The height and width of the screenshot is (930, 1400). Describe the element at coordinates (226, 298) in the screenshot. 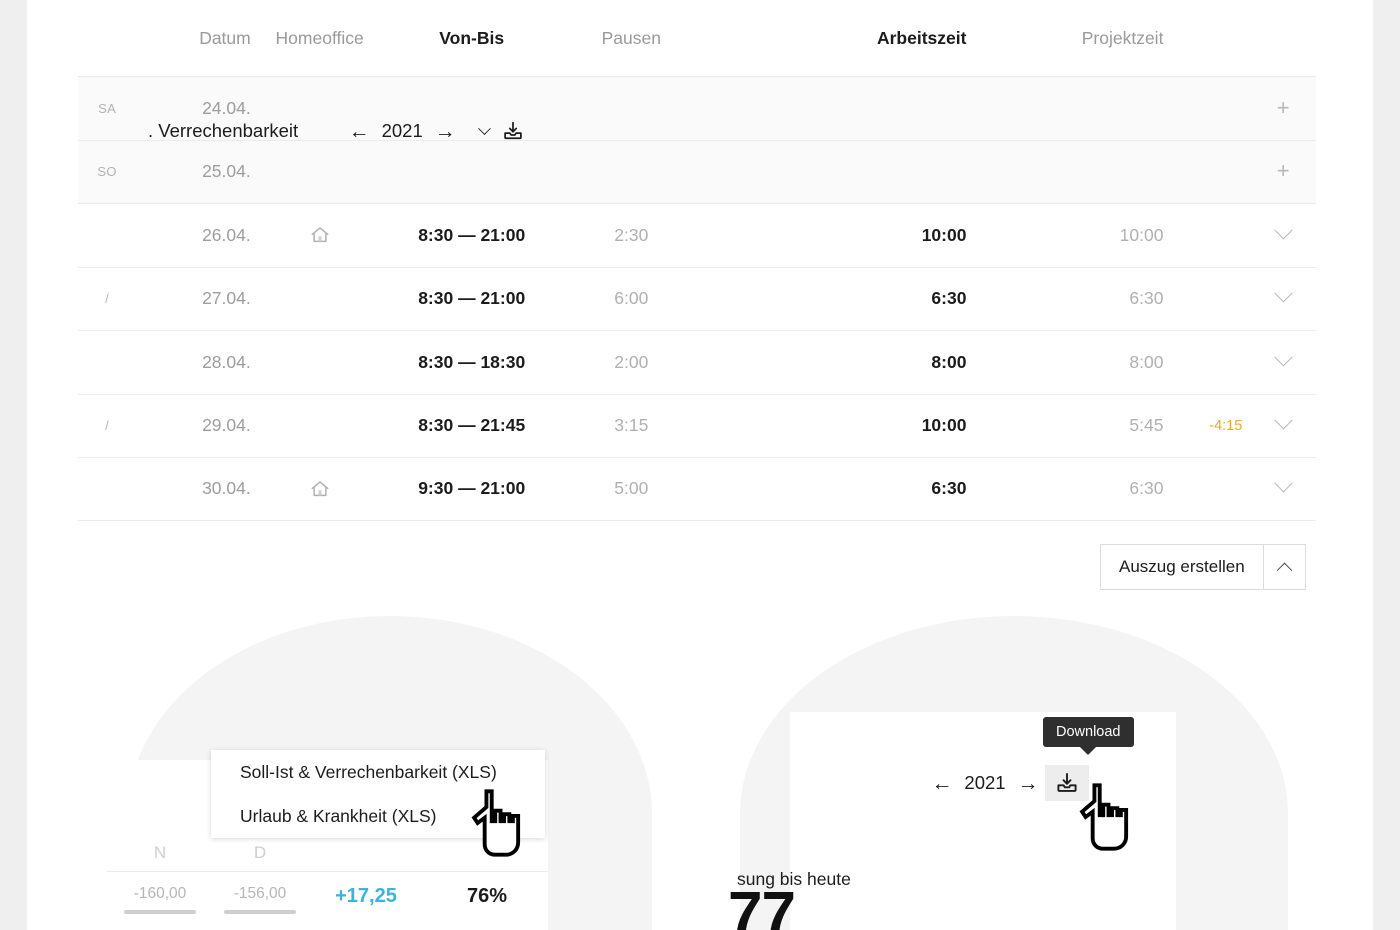

I see `cell-datum: 27.04.` at that location.